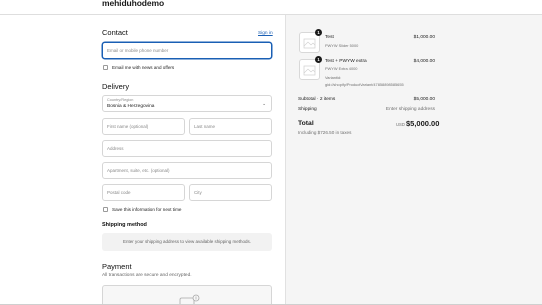 Image resolution: width=542 pixels, height=305 pixels. What do you see at coordinates (115, 148) in the screenshot?
I see `address-placeholder: Address` at bounding box center [115, 148].